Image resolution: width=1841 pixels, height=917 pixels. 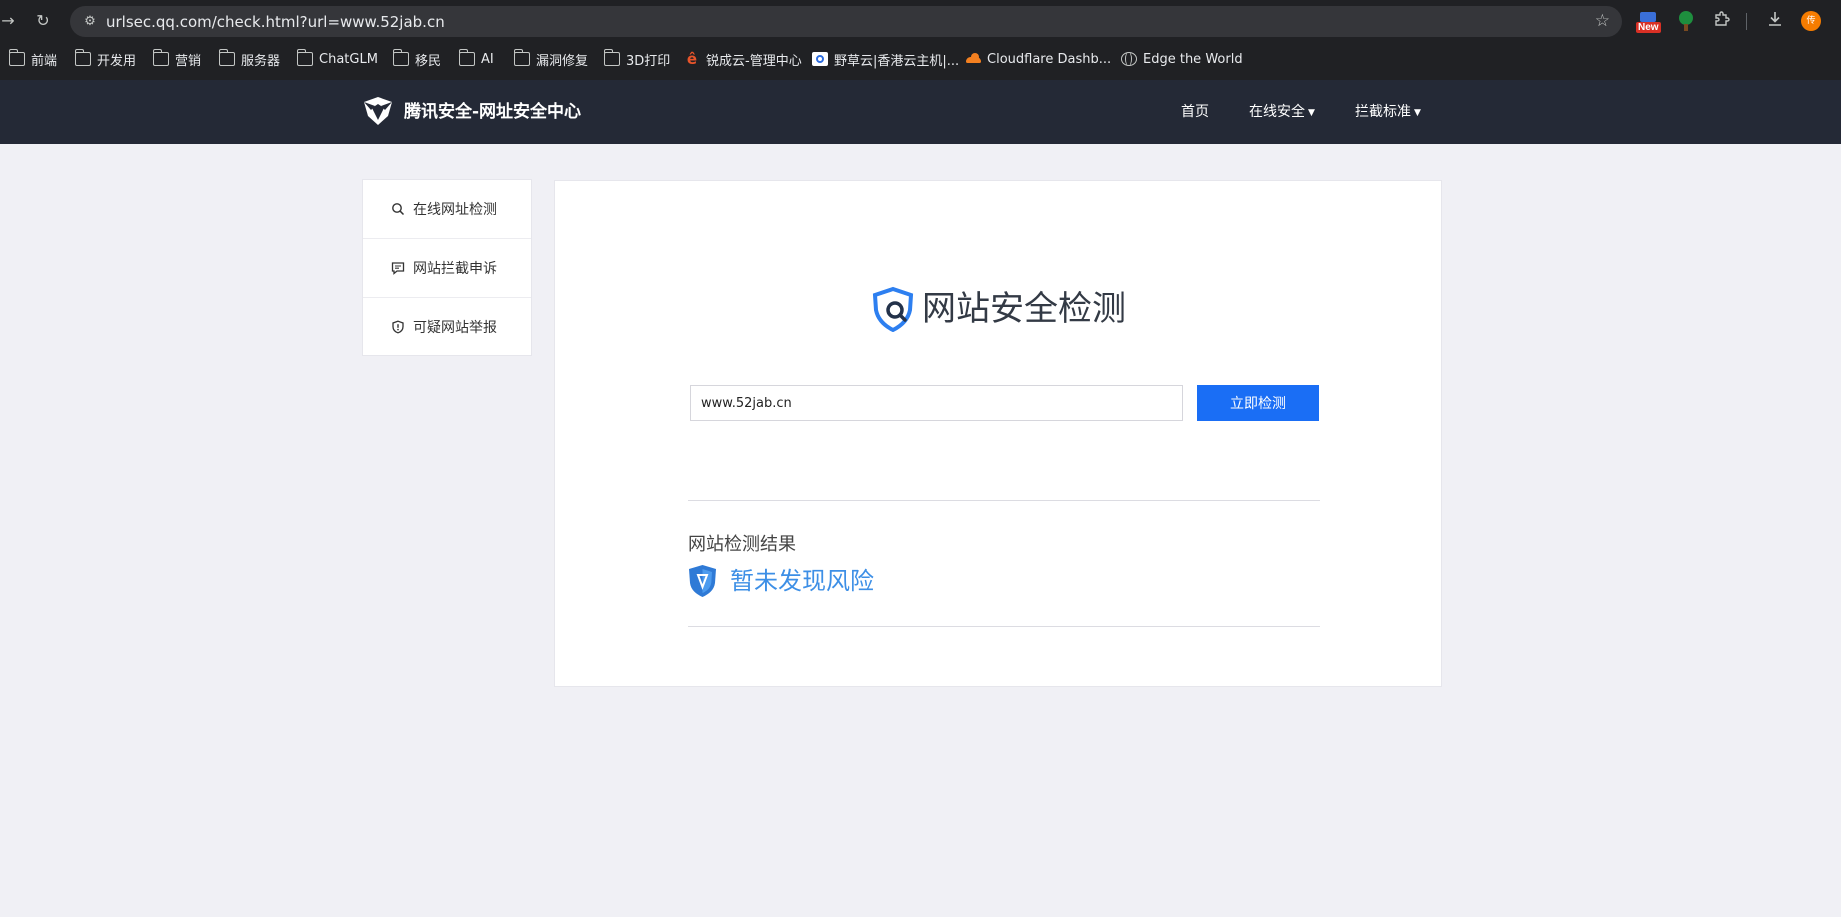 I want to click on bookmark-item: 移民, so click(x=416, y=59).